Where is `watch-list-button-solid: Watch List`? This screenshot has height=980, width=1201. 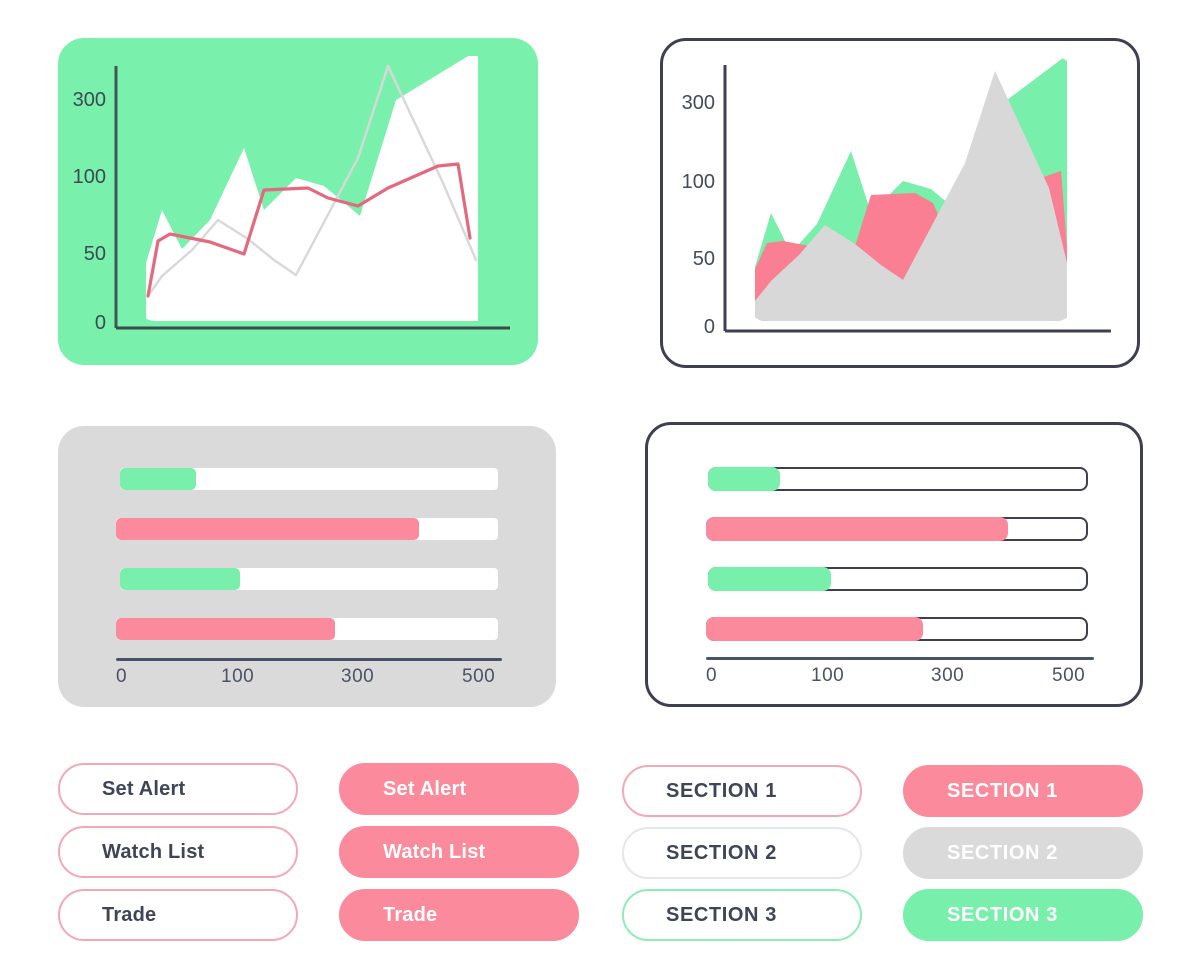 watch-list-button-solid: Watch List is located at coordinates (459, 852).